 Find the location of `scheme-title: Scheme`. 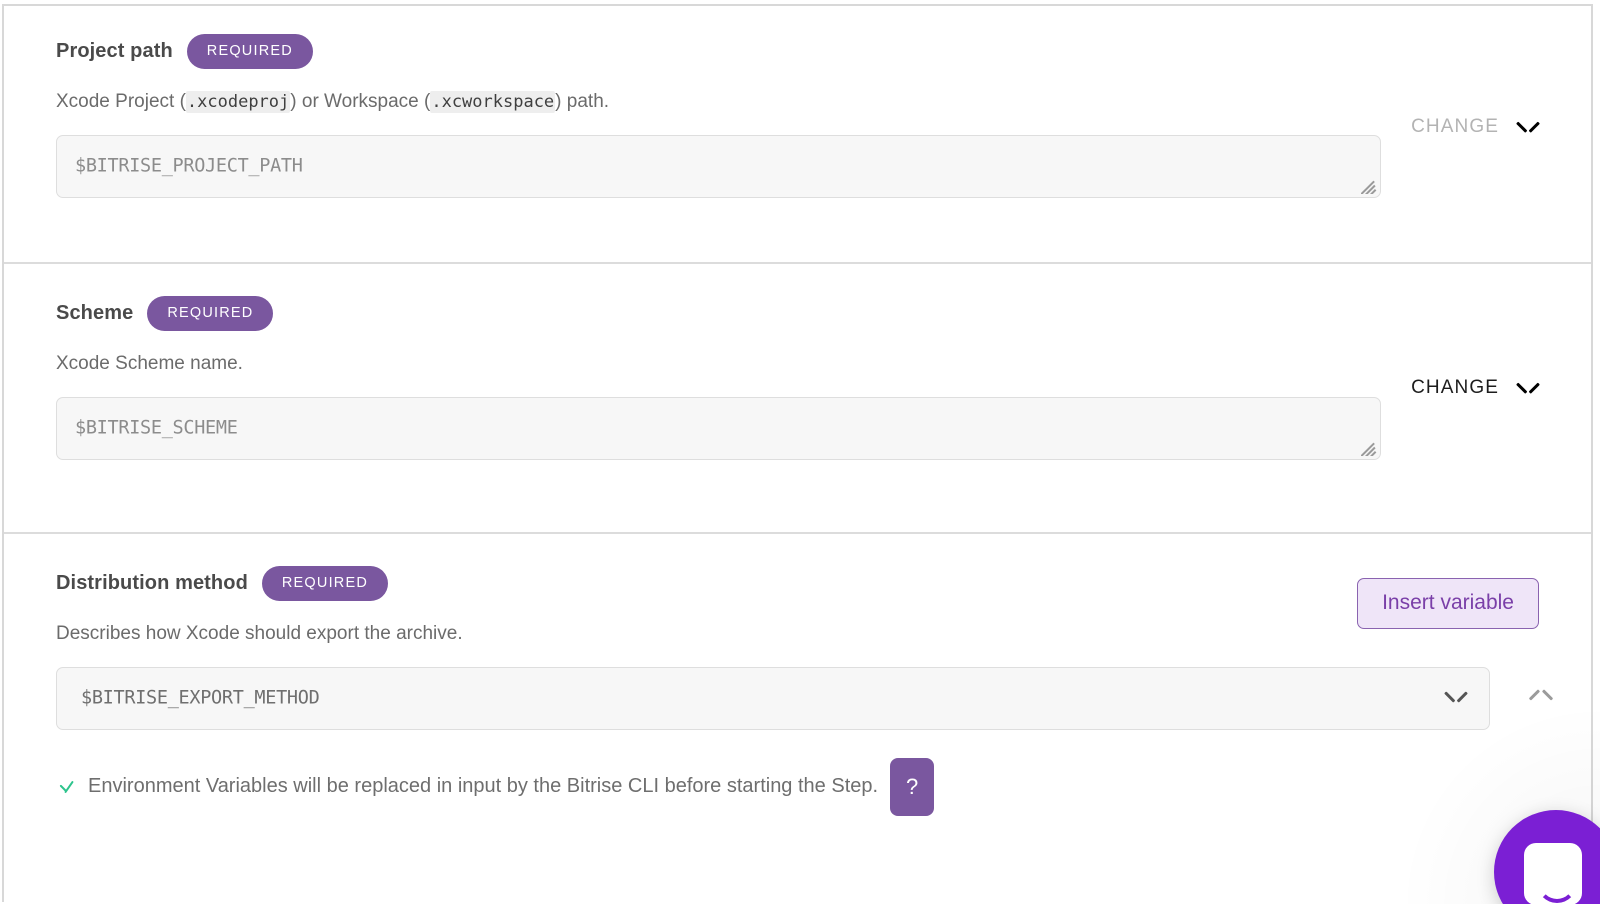

scheme-title: Scheme is located at coordinates (95, 313).